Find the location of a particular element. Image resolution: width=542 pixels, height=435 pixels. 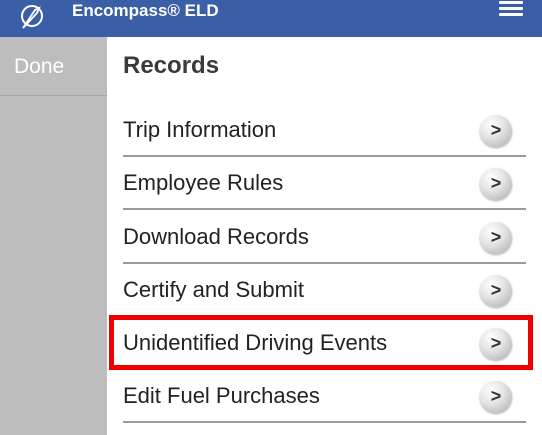

list-item-label: Unidentified Driving Events is located at coordinates (255, 342).